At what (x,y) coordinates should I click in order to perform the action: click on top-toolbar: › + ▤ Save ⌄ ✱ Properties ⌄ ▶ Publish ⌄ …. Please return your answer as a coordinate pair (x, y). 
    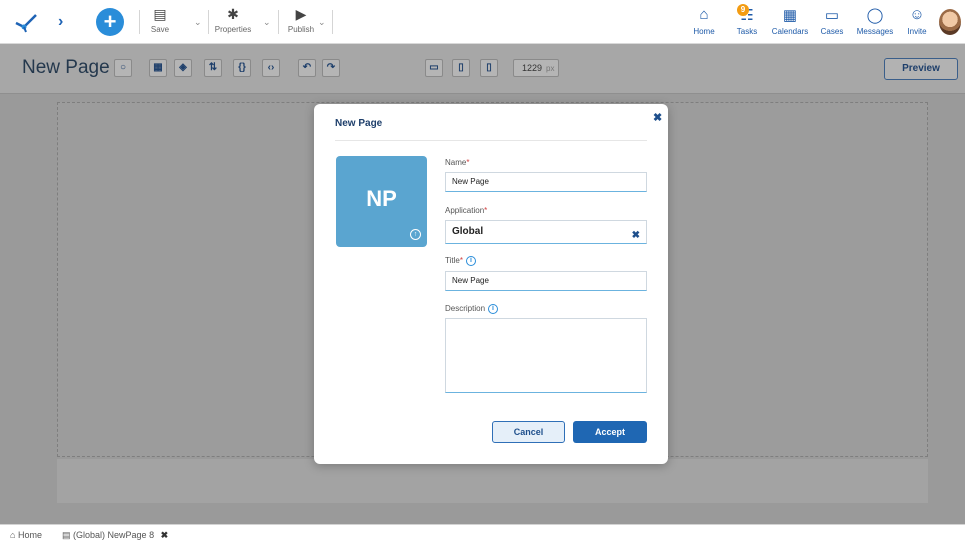
    Looking at the image, I should click on (482, 22).